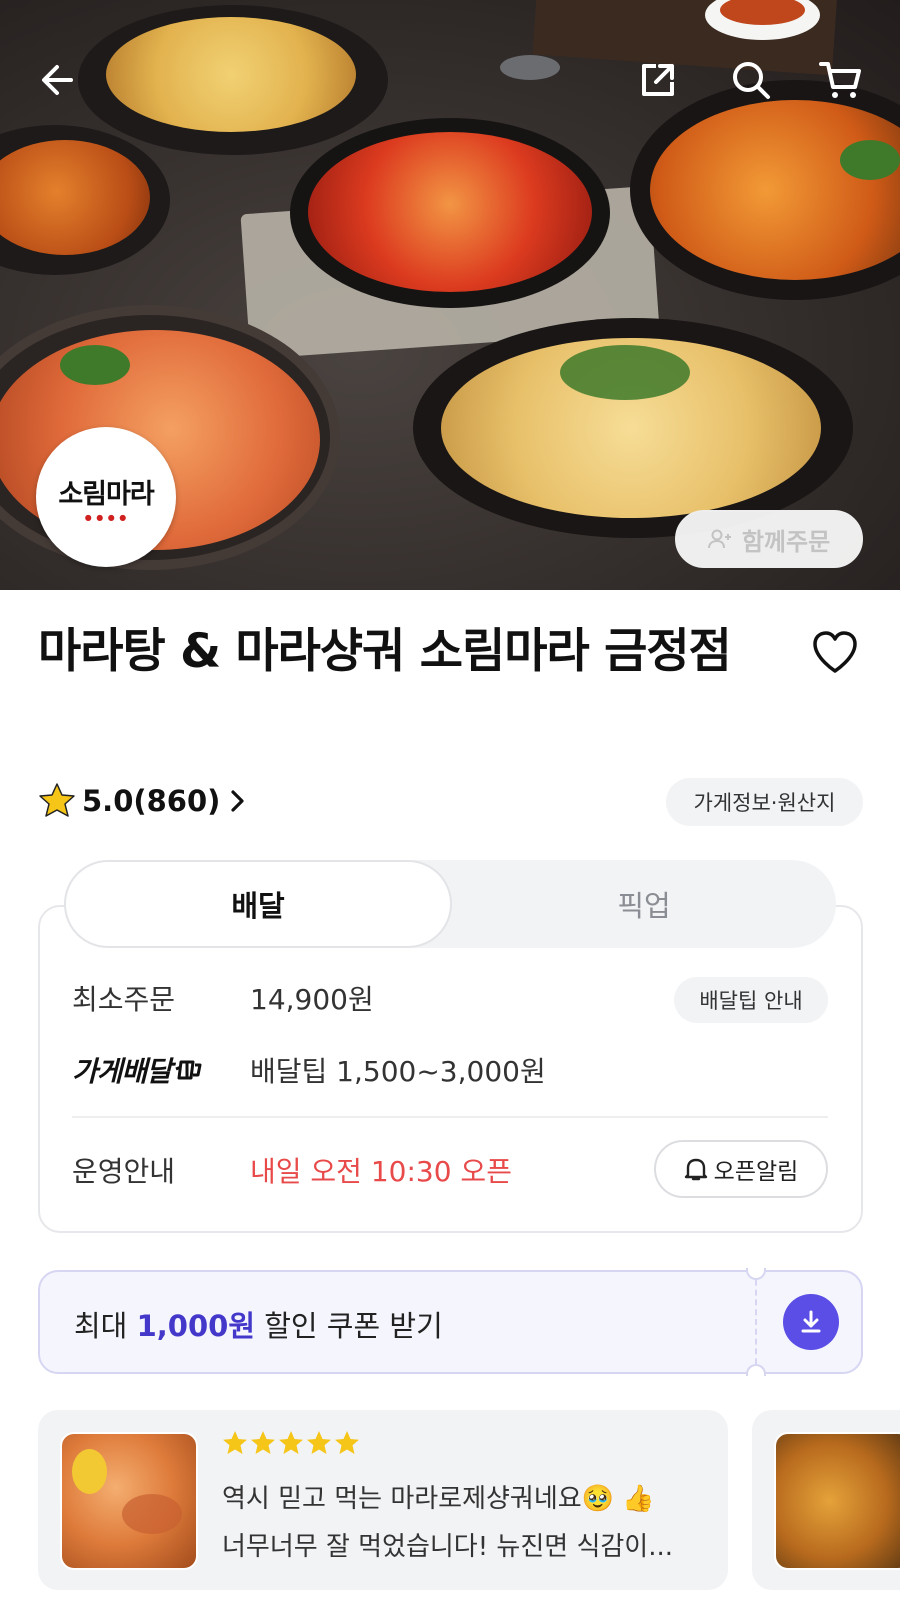 This screenshot has height=1615, width=900. I want to click on coupon-download-button, so click(811, 1322).